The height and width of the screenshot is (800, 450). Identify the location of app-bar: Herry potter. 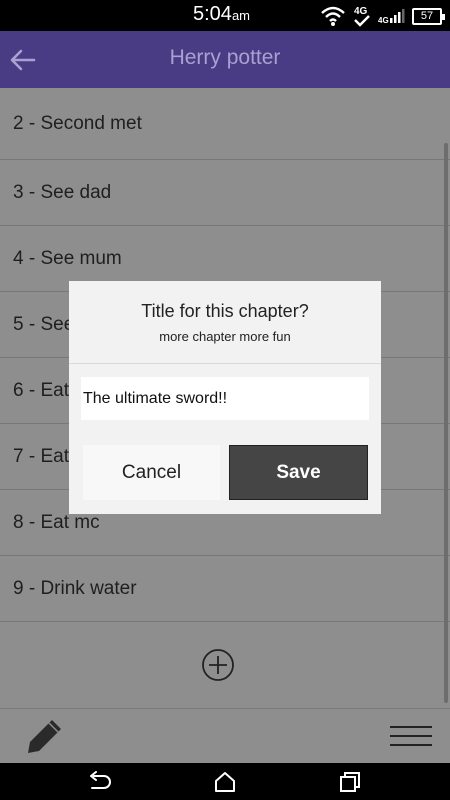
(225, 59).